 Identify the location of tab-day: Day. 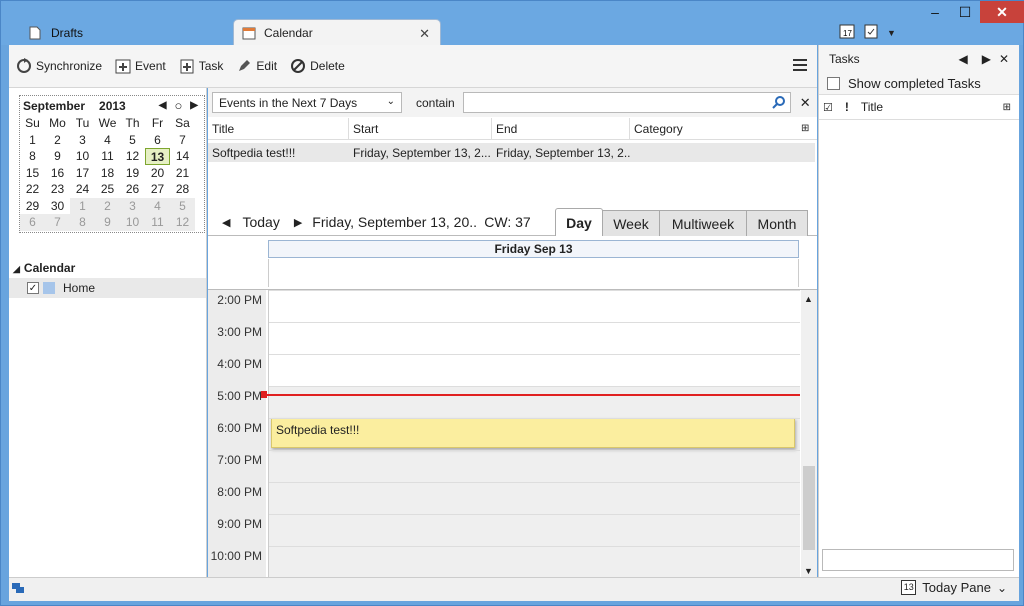
(579, 222).